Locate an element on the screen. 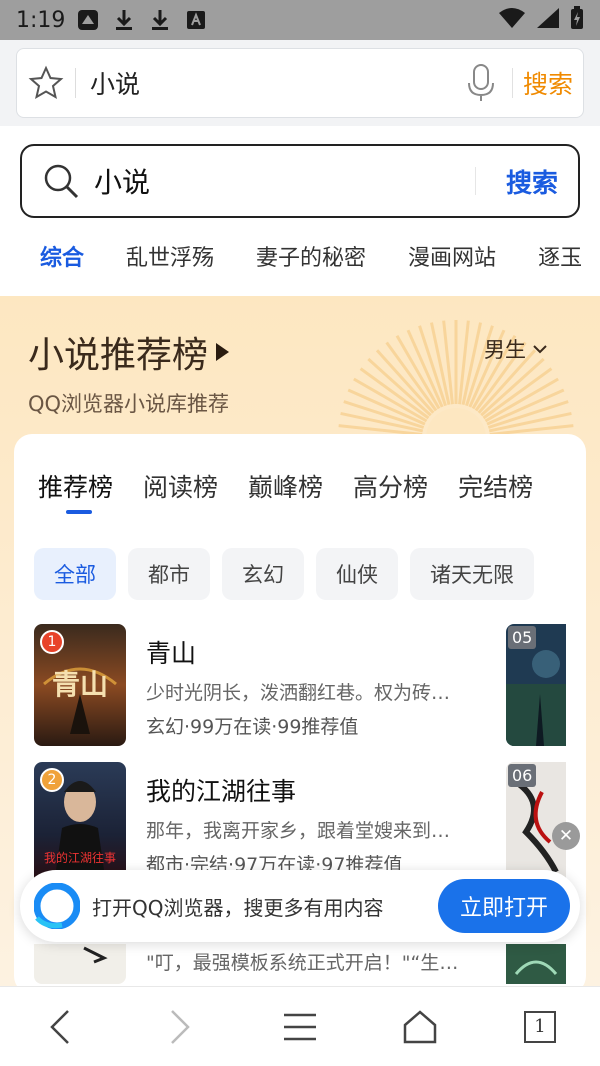  tab-completed: 完结榜 is located at coordinates (495, 486).